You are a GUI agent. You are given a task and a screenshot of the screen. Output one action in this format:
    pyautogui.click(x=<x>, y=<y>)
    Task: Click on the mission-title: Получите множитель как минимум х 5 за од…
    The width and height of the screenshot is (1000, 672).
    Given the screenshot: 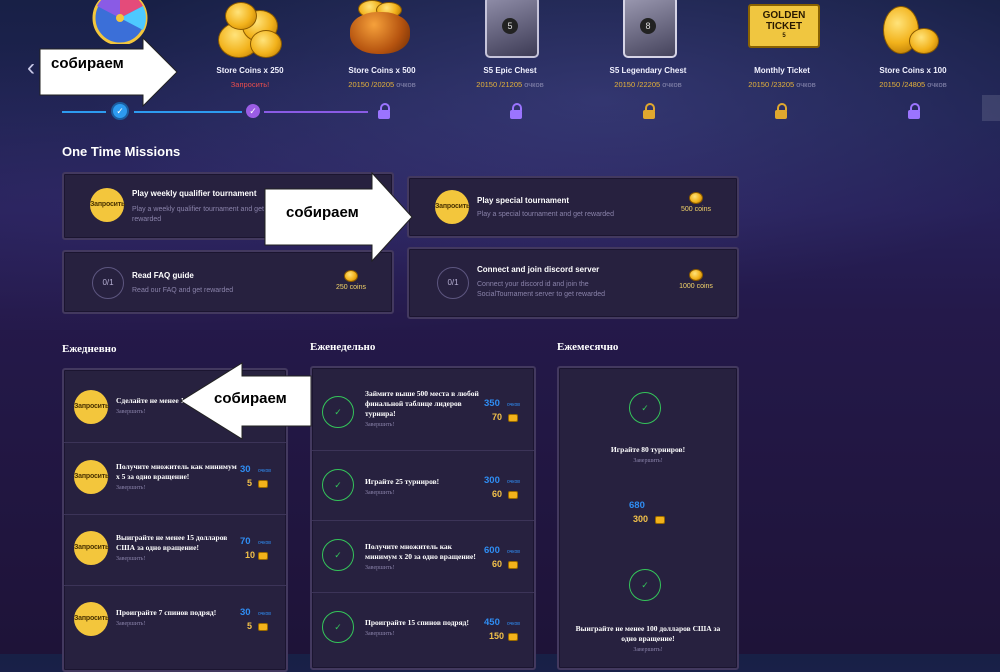 What is the action you would take?
    pyautogui.click(x=176, y=471)
    